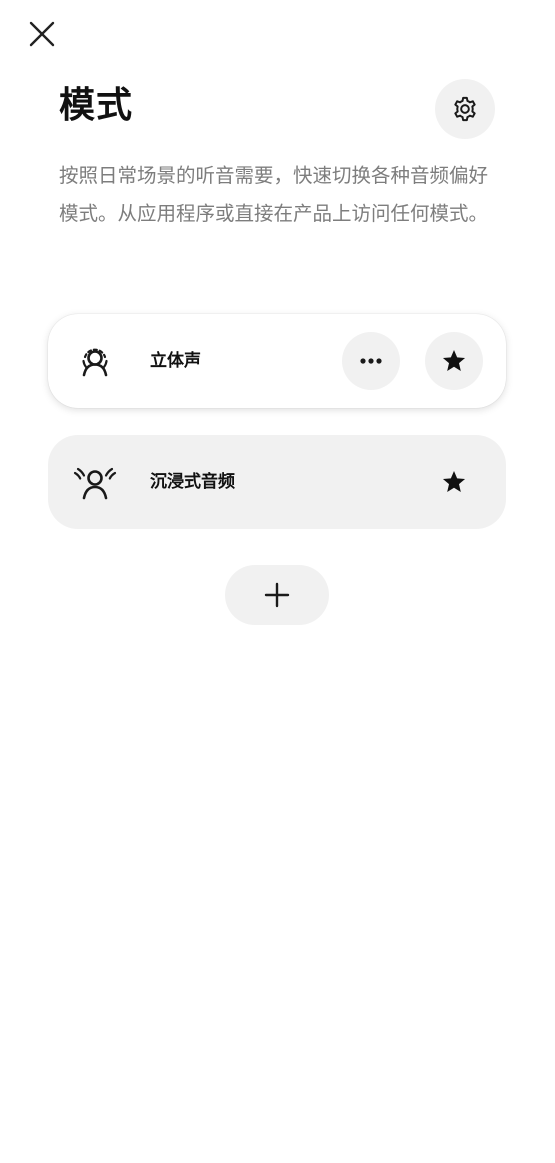 Image resolution: width=555 pixels, height=1163 pixels. I want to click on more-horizontal-icon, so click(371, 361).